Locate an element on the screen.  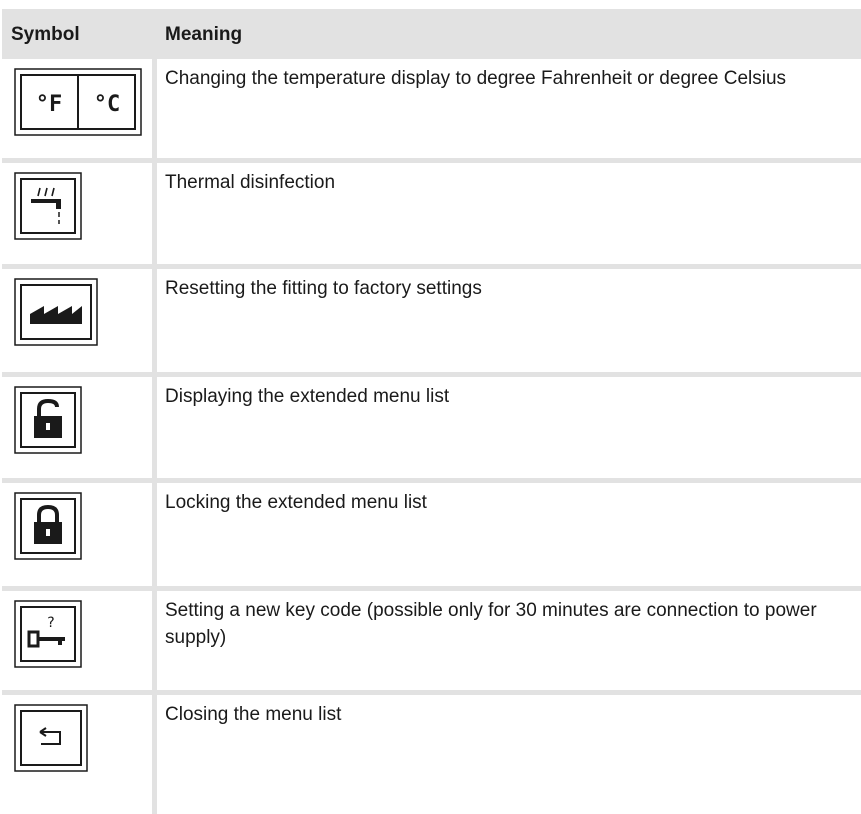
meaning-text: Locking the extended menu list is located at coordinates (296, 502).